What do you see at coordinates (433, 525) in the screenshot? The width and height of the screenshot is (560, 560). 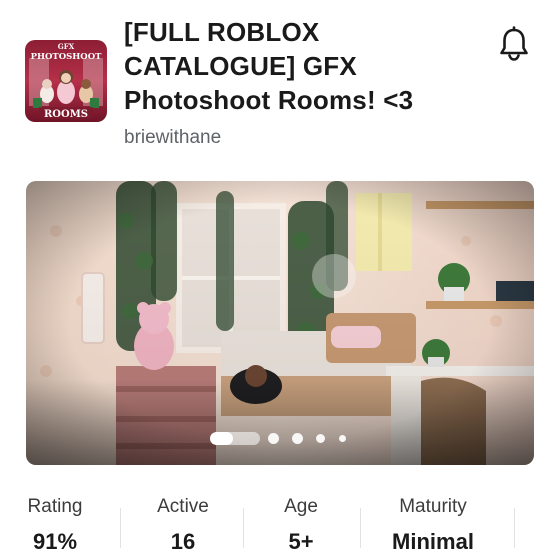 I see `stat-maturity: Maturity Minimal` at bounding box center [433, 525].